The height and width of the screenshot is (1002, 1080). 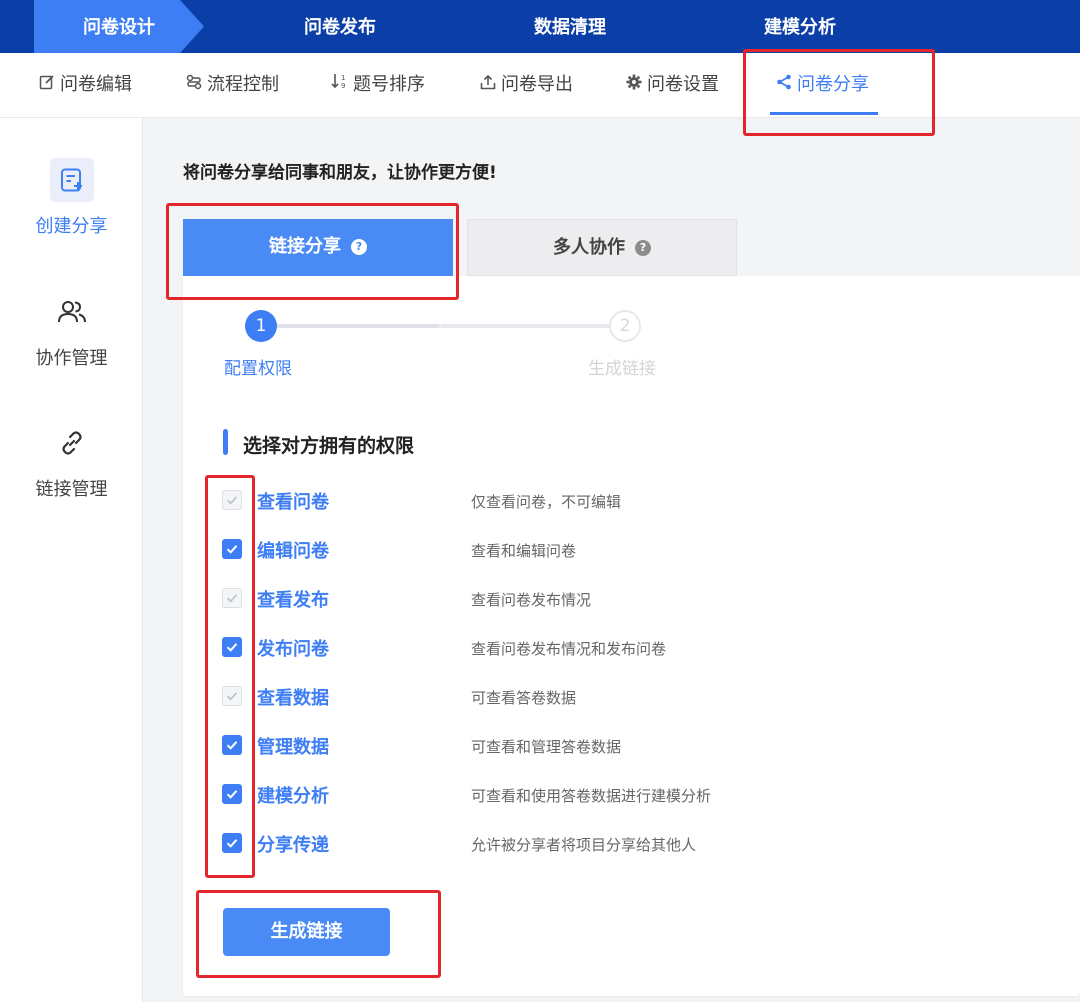 I want to click on sort-icon: 19, so click(x=340, y=85).